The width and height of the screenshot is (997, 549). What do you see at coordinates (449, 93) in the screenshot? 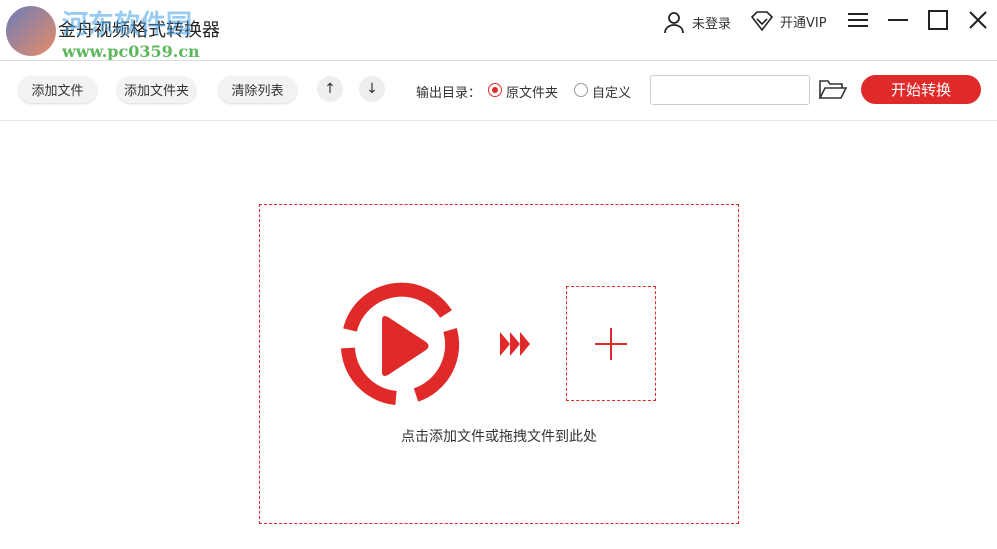
I see `output-dir-label: 输出目录：` at bounding box center [449, 93].